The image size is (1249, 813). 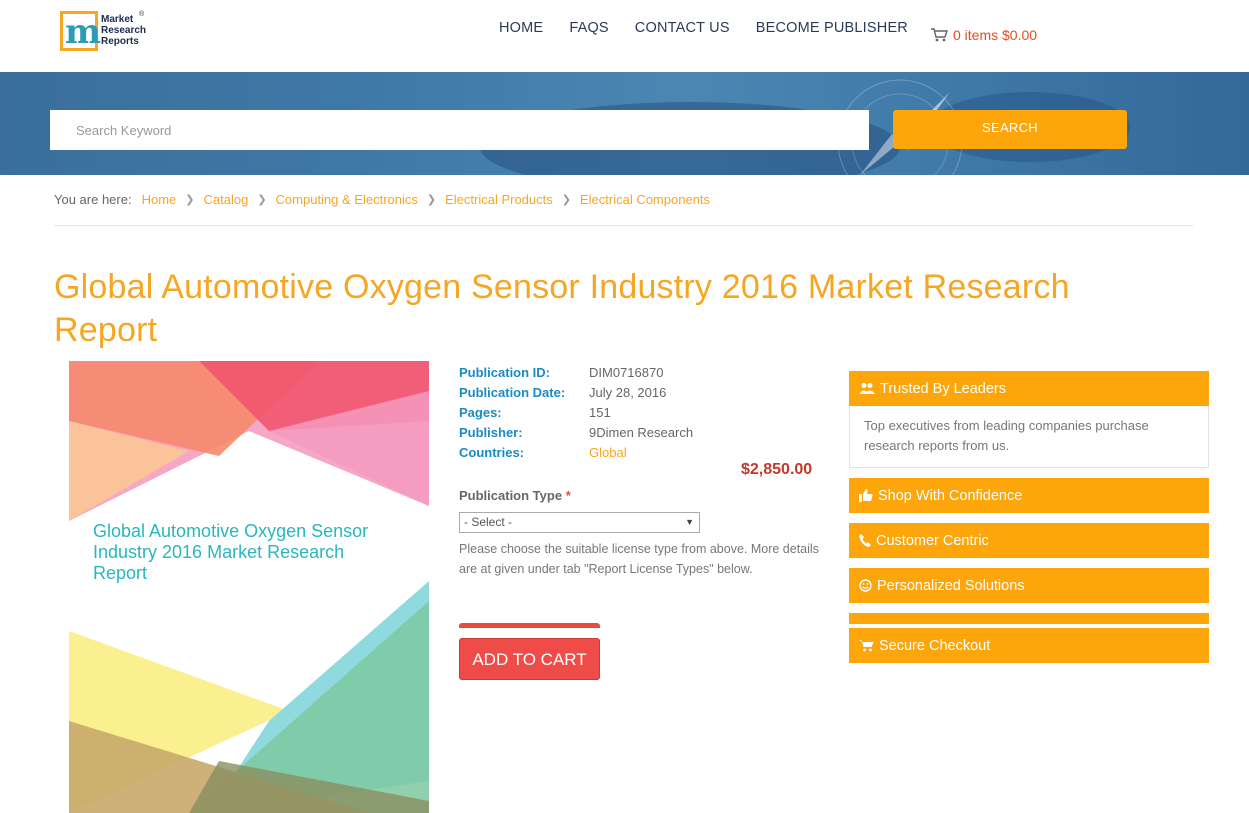 I want to click on main-nav: HOME FAQS CONTACT US BECOME PUBLISHER, so click(x=703, y=28).